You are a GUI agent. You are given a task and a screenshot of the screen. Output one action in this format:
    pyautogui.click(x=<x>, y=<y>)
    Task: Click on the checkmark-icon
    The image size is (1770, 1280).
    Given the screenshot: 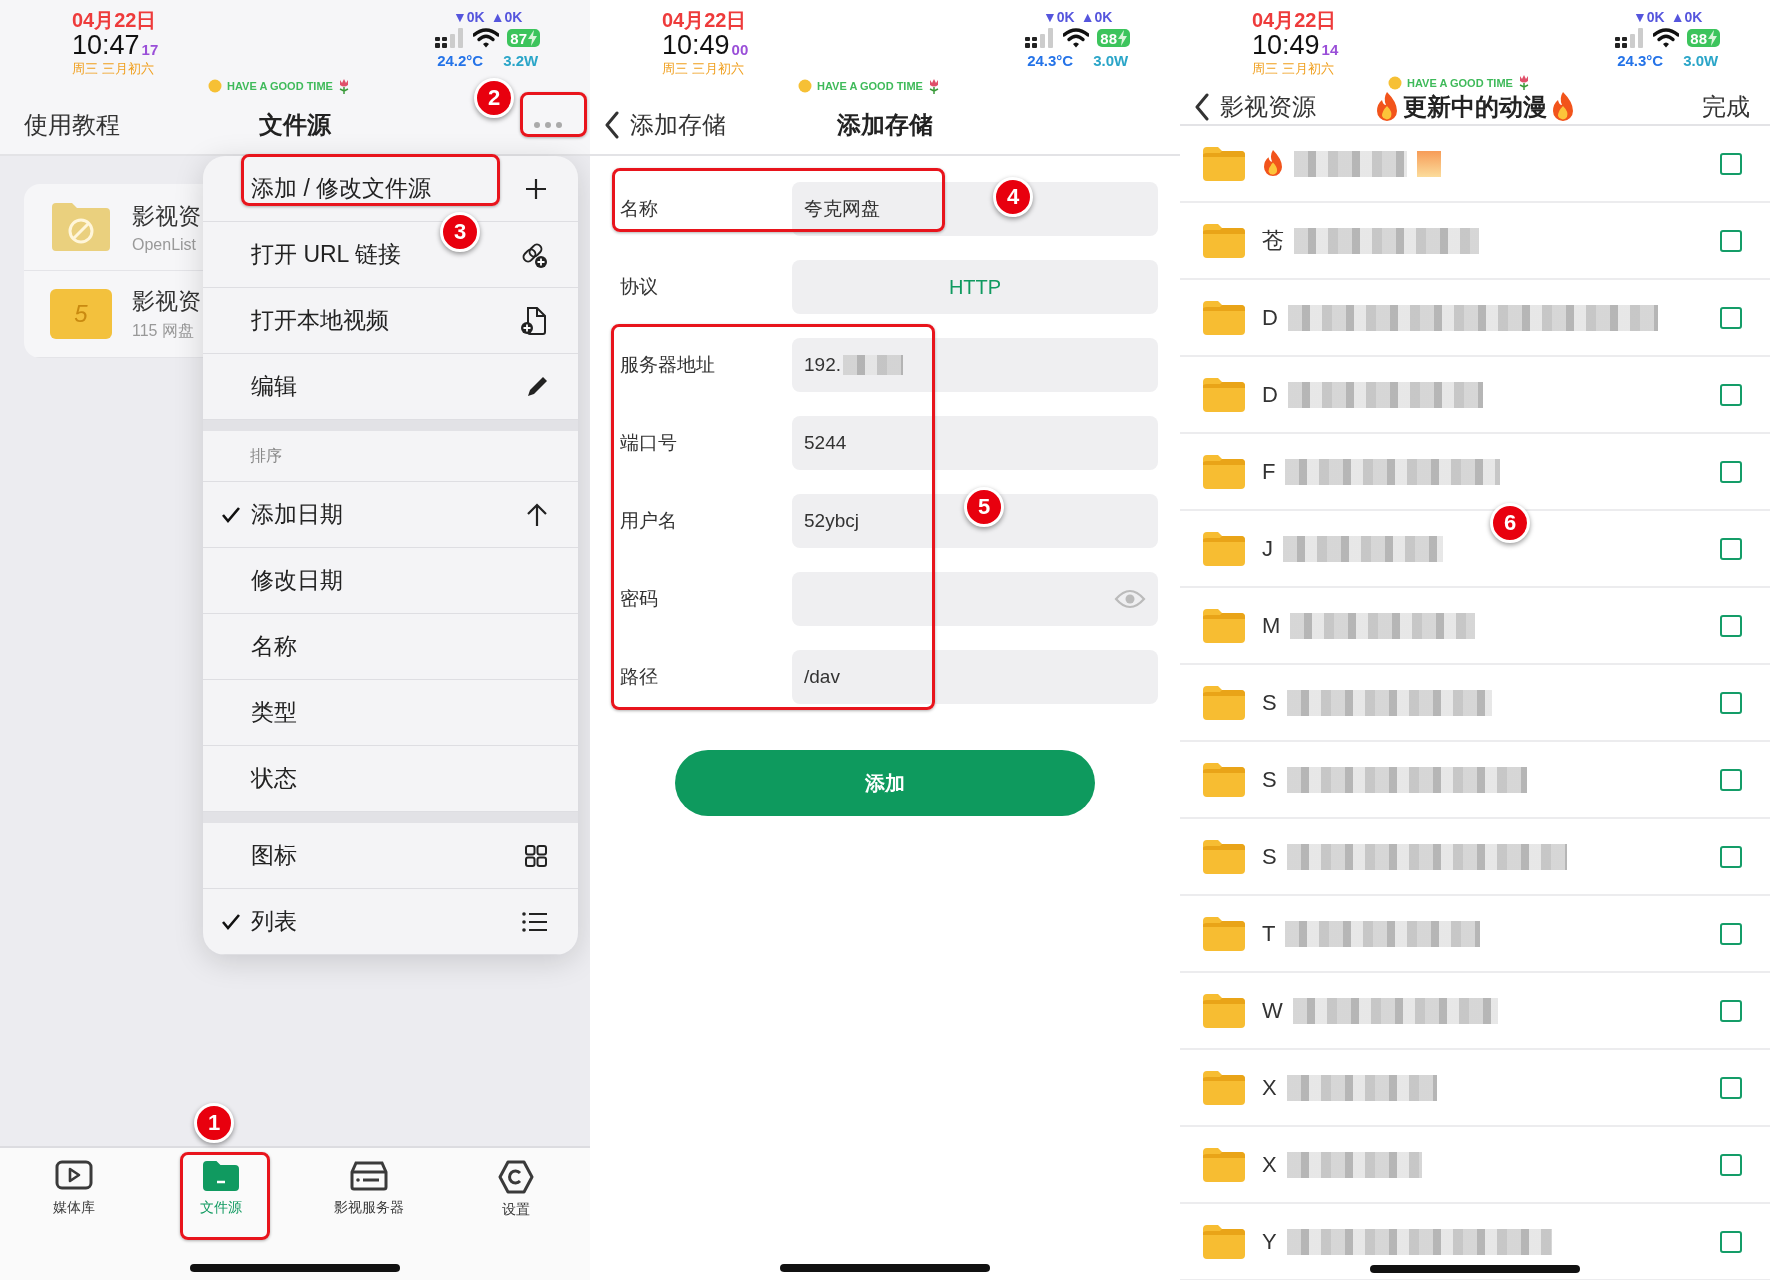 What is the action you would take?
    pyautogui.click(x=231, y=921)
    